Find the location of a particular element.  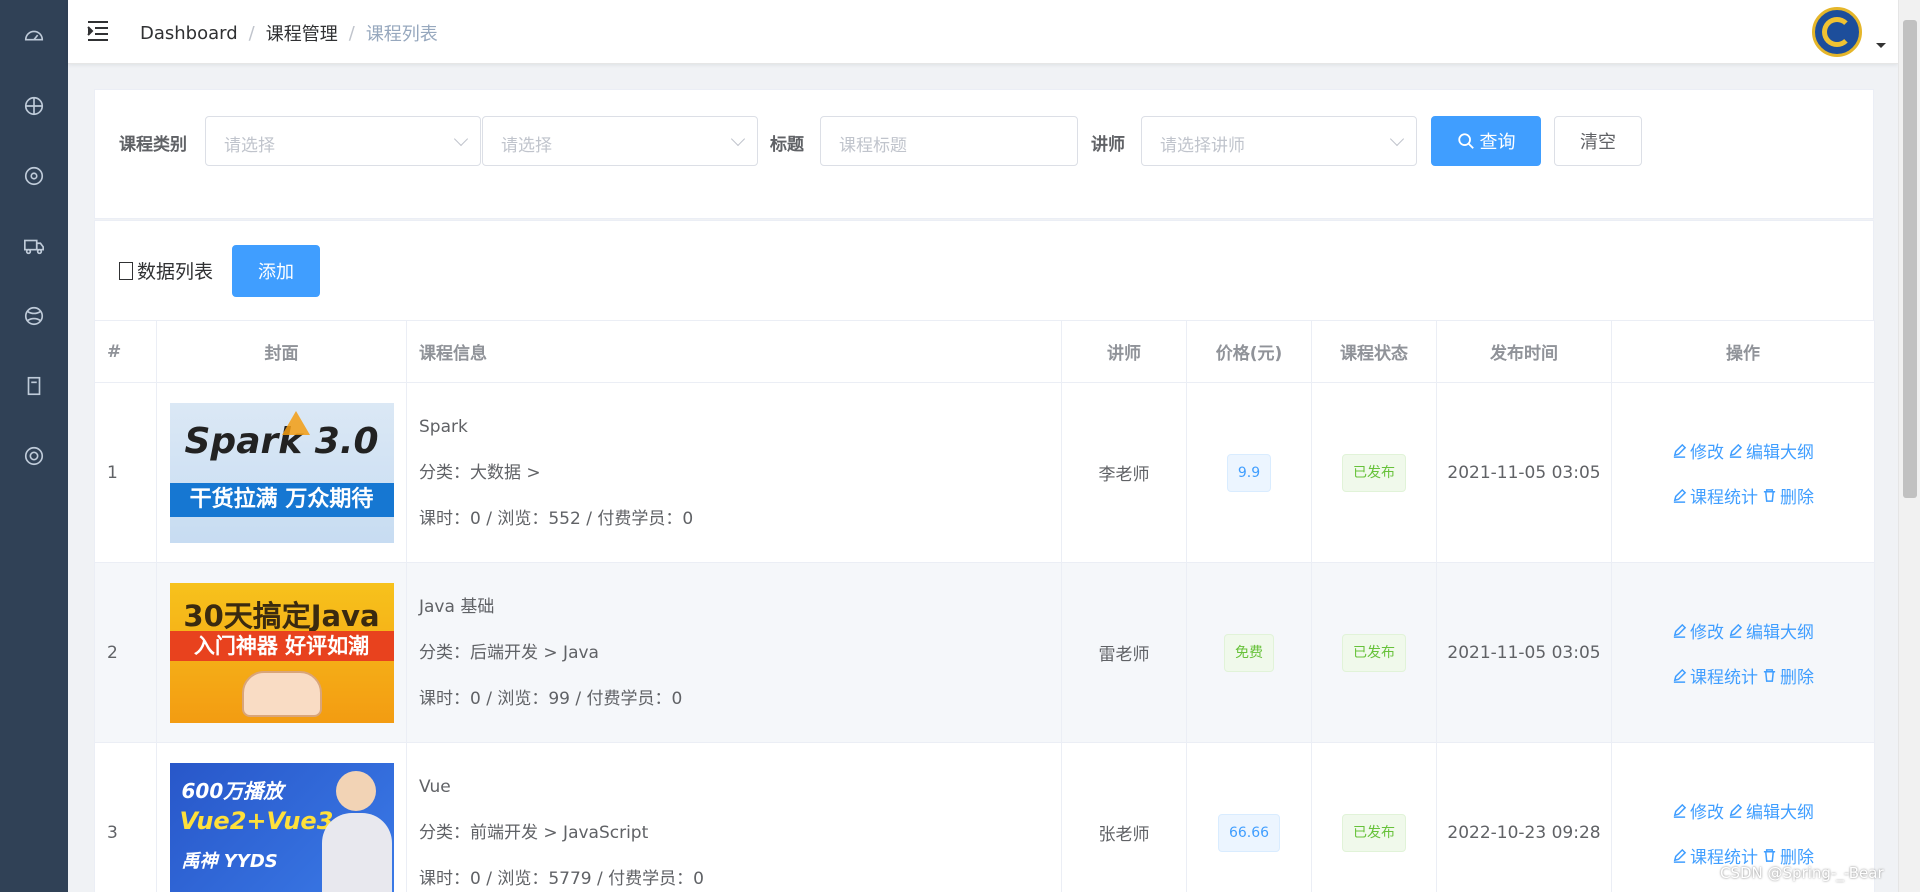

course-stats: 课时：0 / 浏览：5779 / 付费学员：0 is located at coordinates (561, 878).